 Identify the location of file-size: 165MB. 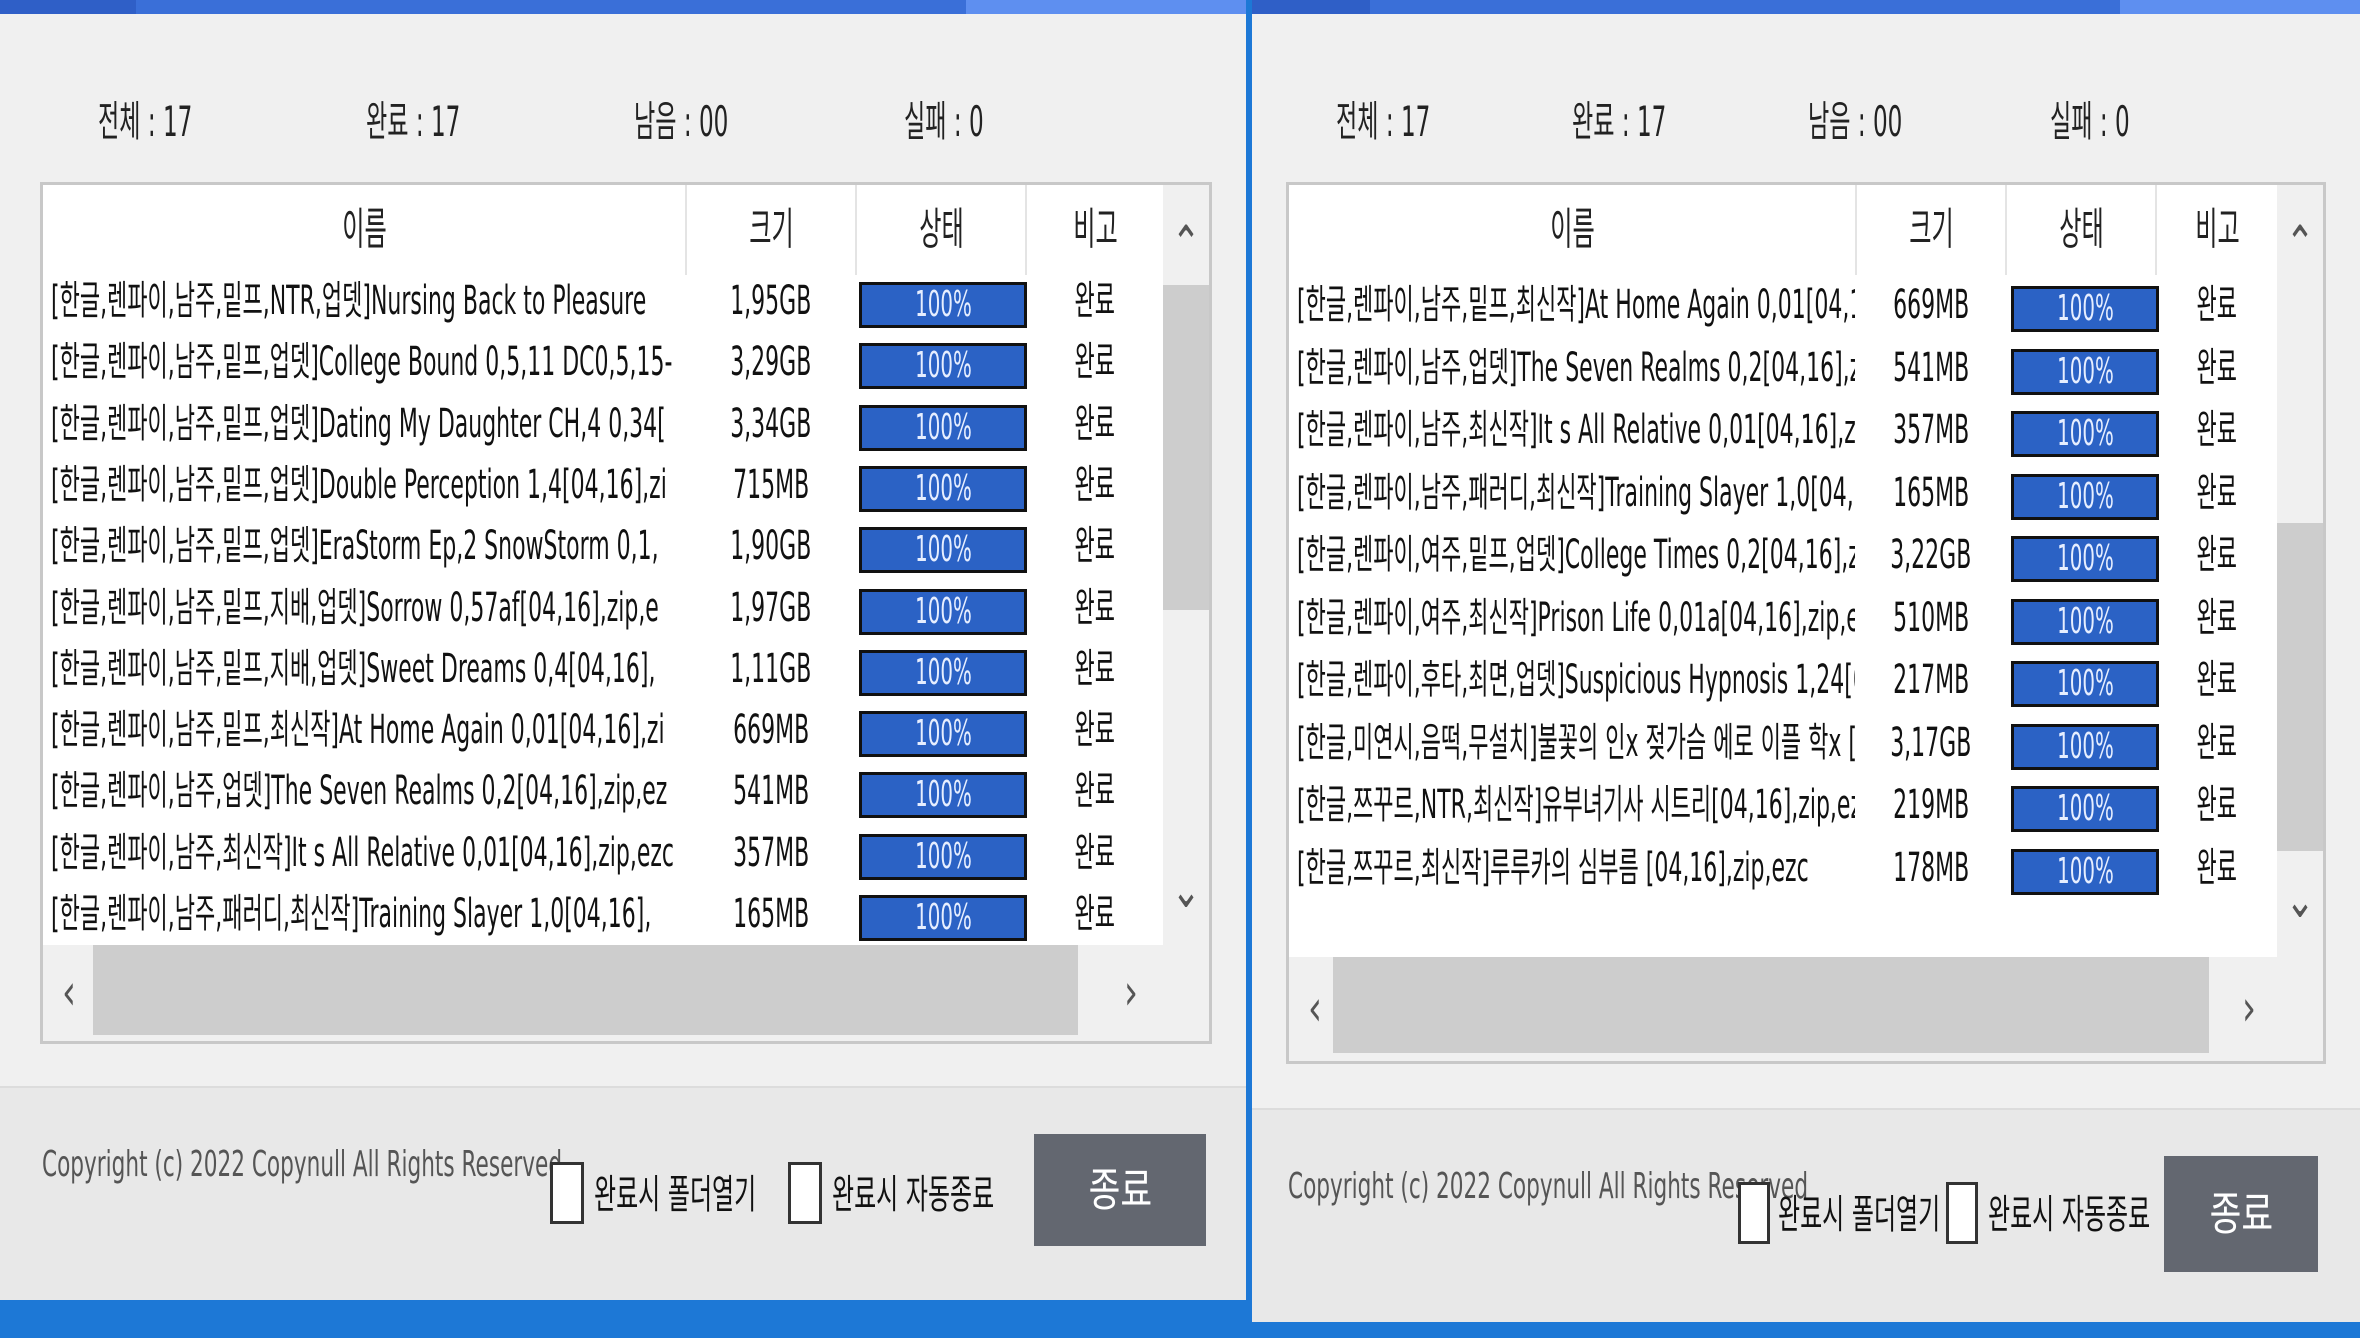
(771, 914).